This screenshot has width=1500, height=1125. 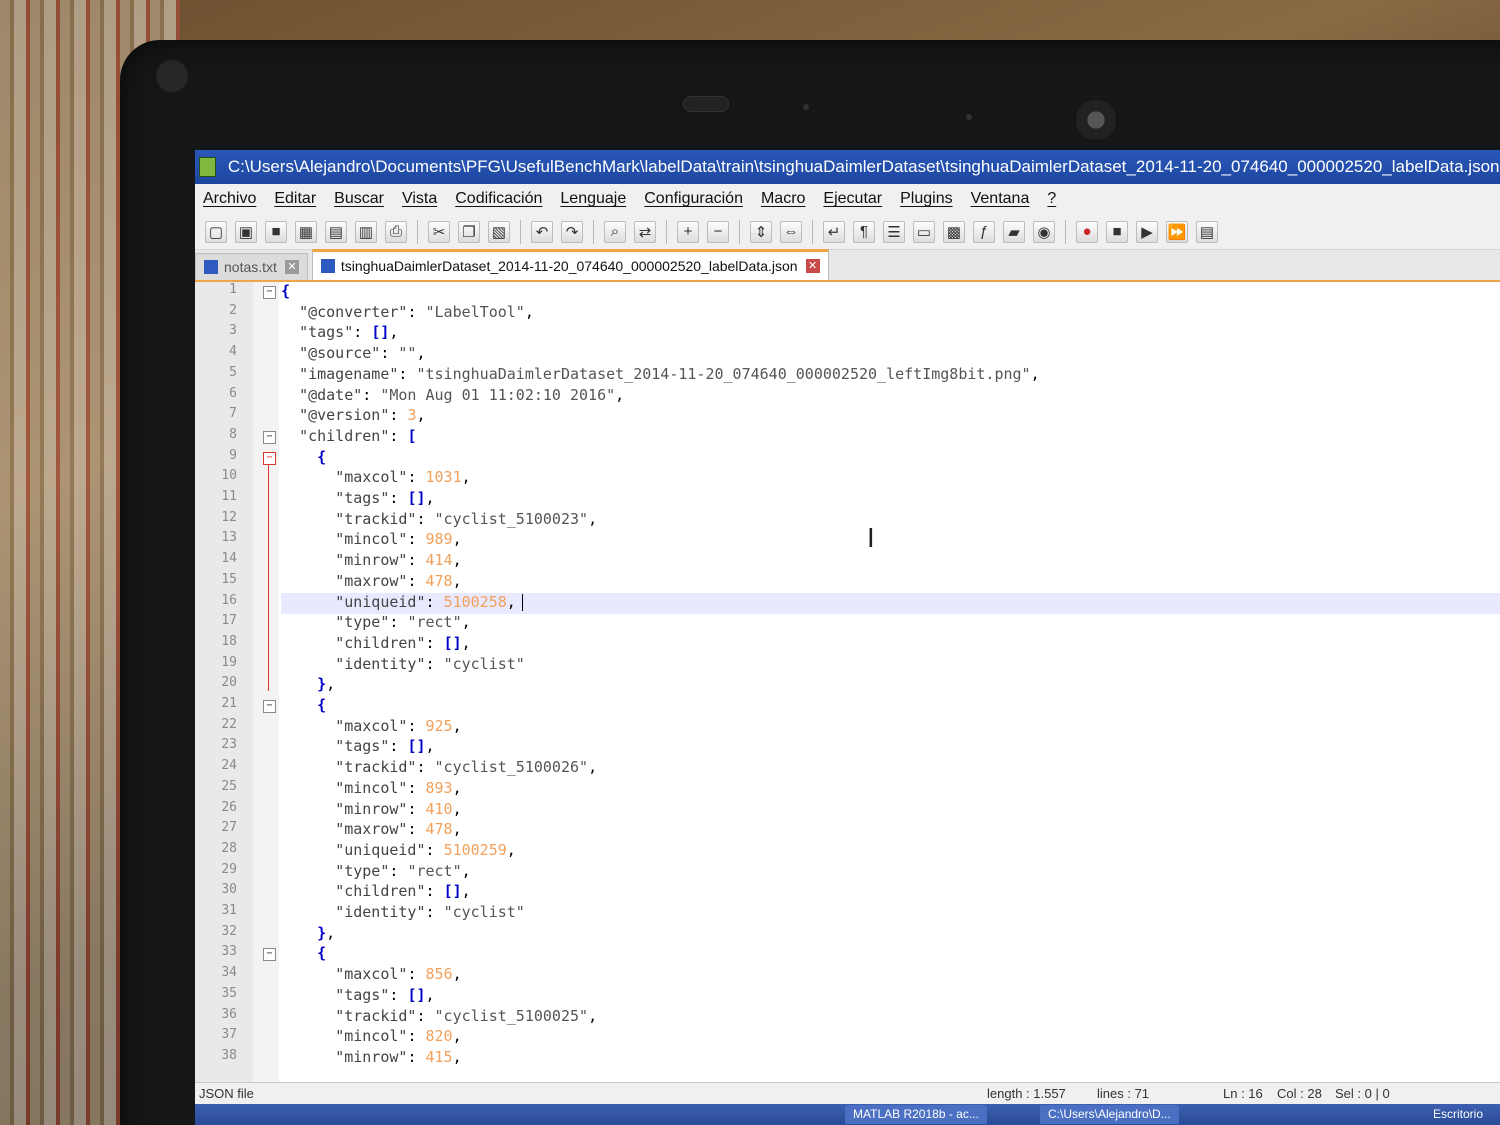 I want to click on code-line: 8 − "children": [, so click(x=864, y=437).